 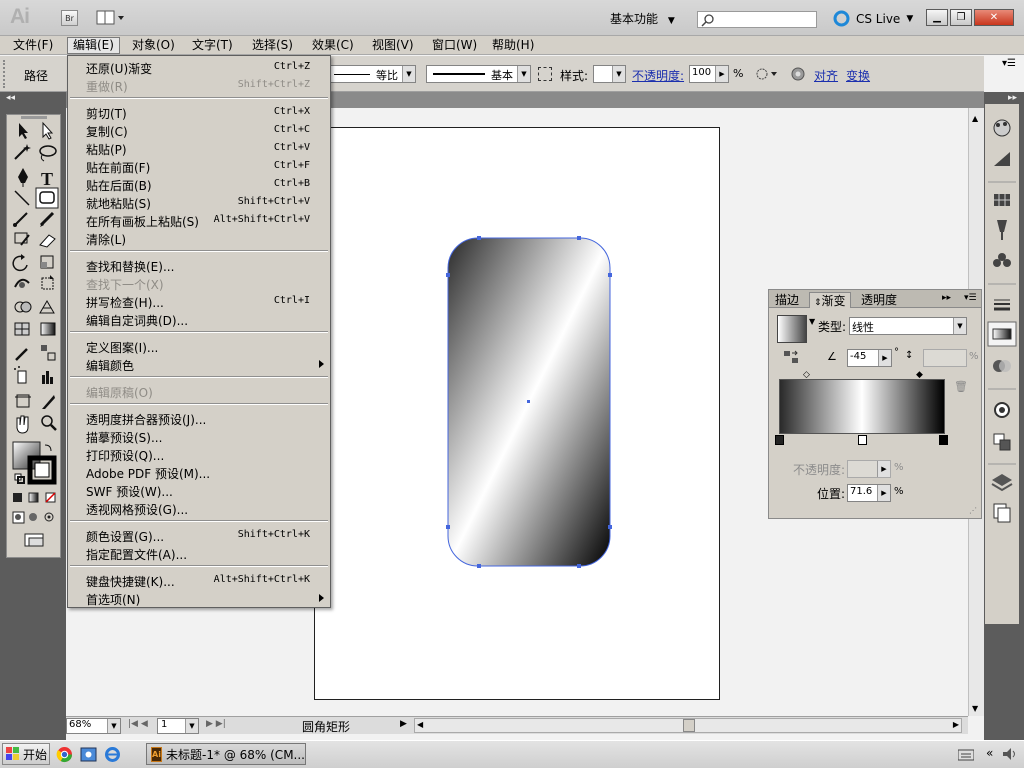 I want to click on edit-menu-item: 粘贴(P) Ctrl+V, so click(x=199, y=149).